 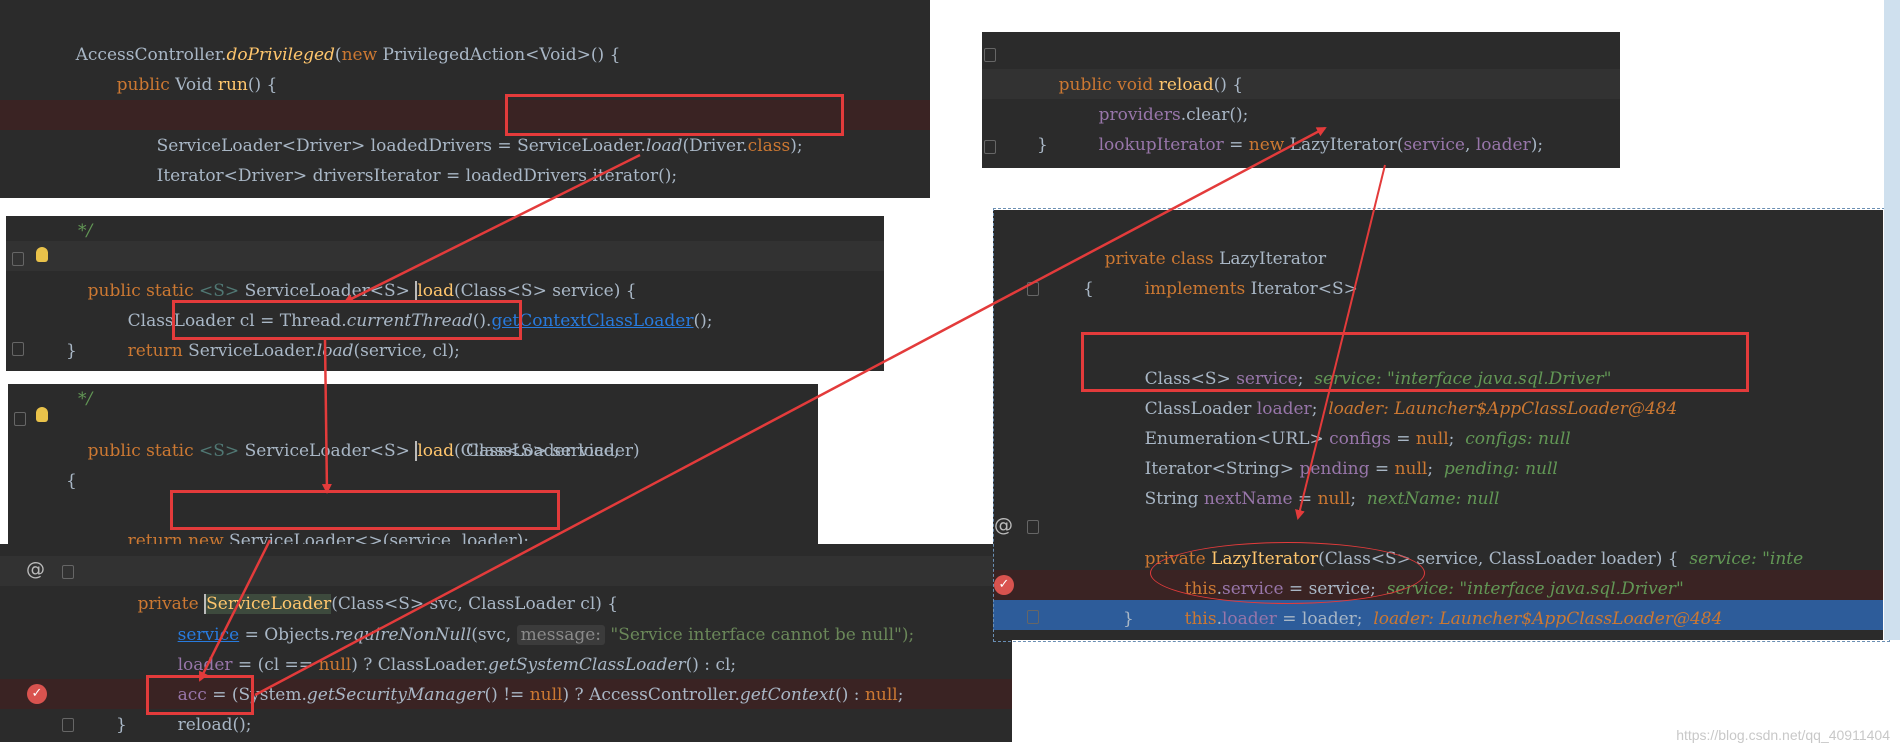 I want to click on override-icon: @, so click(x=35, y=569).